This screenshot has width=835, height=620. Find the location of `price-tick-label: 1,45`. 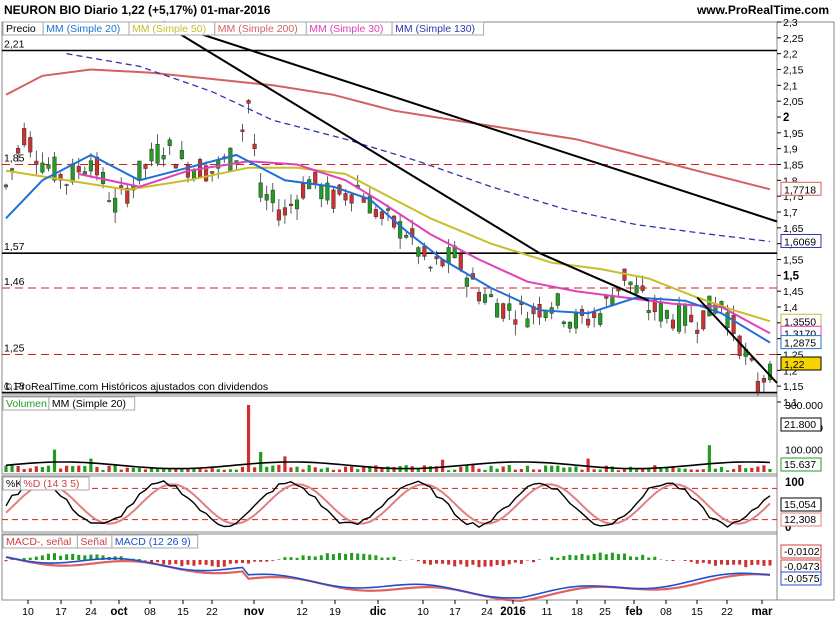

price-tick-label: 1,45 is located at coordinates (793, 292).